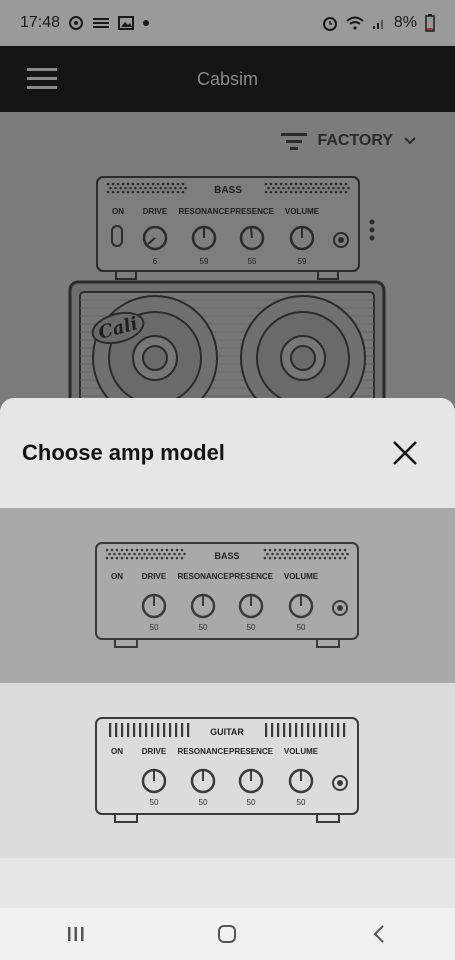 Image resolution: width=455 pixels, height=960 pixels. What do you see at coordinates (405, 453) in the screenshot?
I see `close-button` at bounding box center [405, 453].